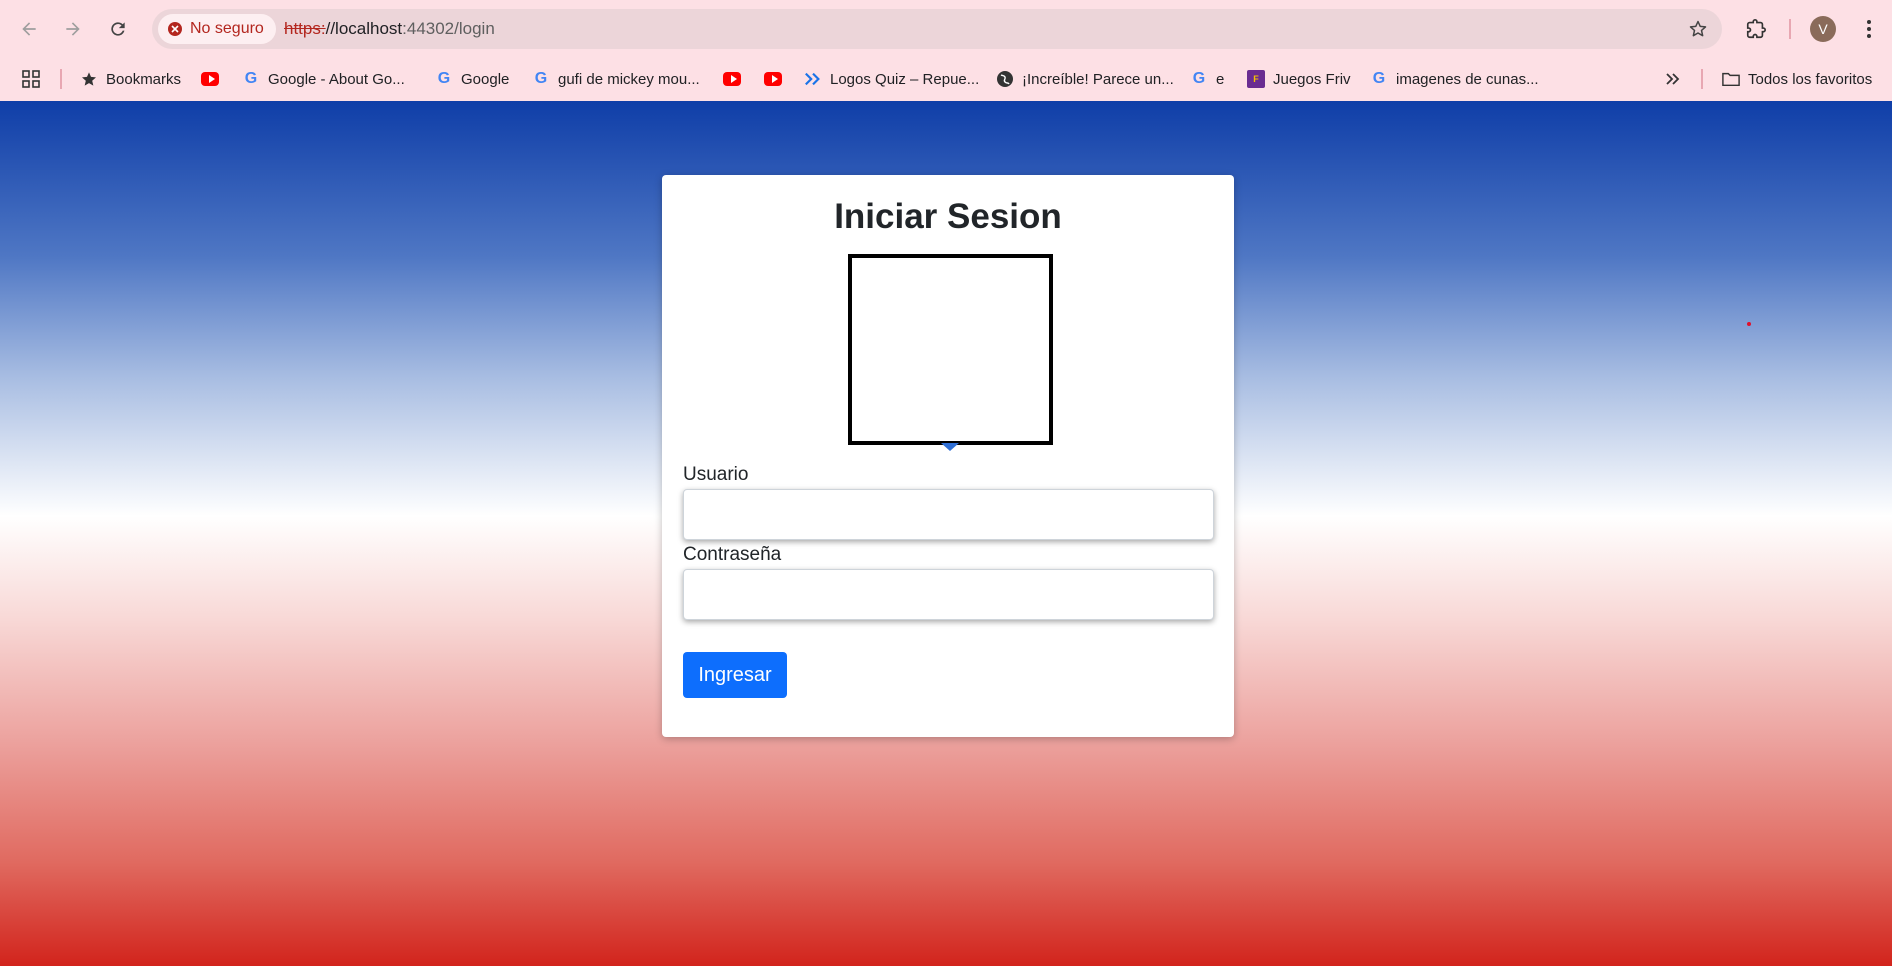  Describe the element at coordinates (950, 447) in the screenshot. I see `caret-icon` at that location.